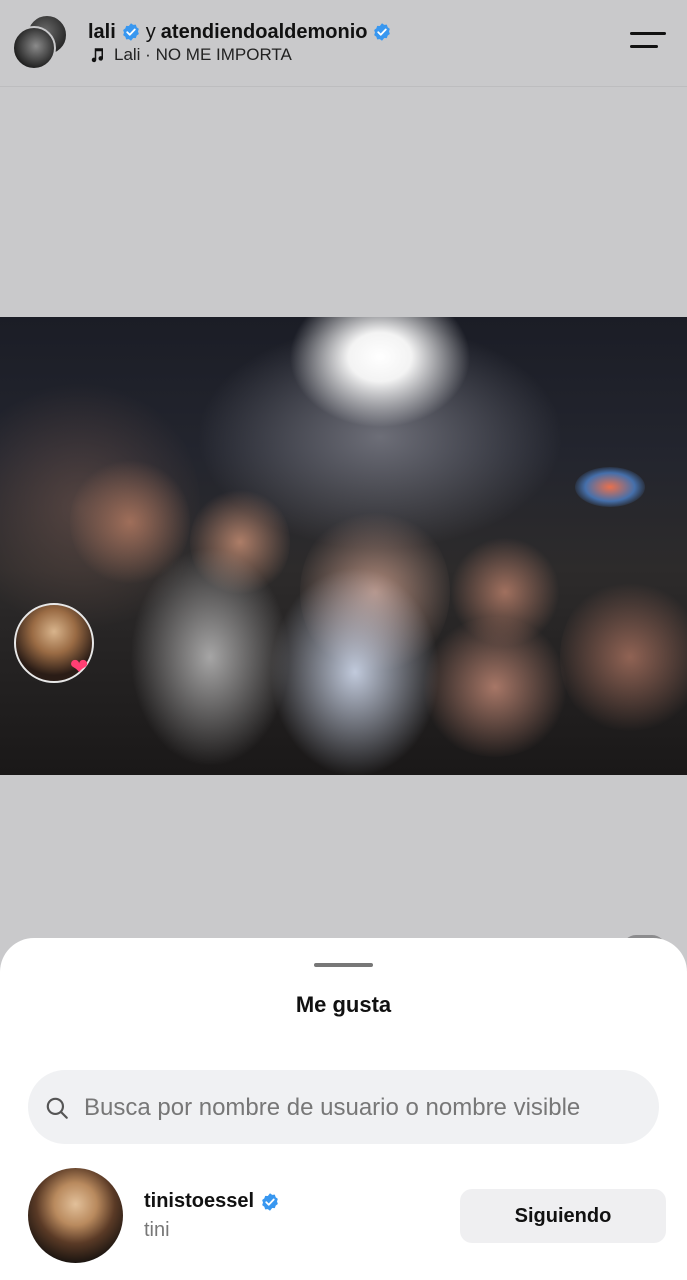  What do you see at coordinates (212, 1201) in the screenshot?
I see `username: tinistoessel` at bounding box center [212, 1201].